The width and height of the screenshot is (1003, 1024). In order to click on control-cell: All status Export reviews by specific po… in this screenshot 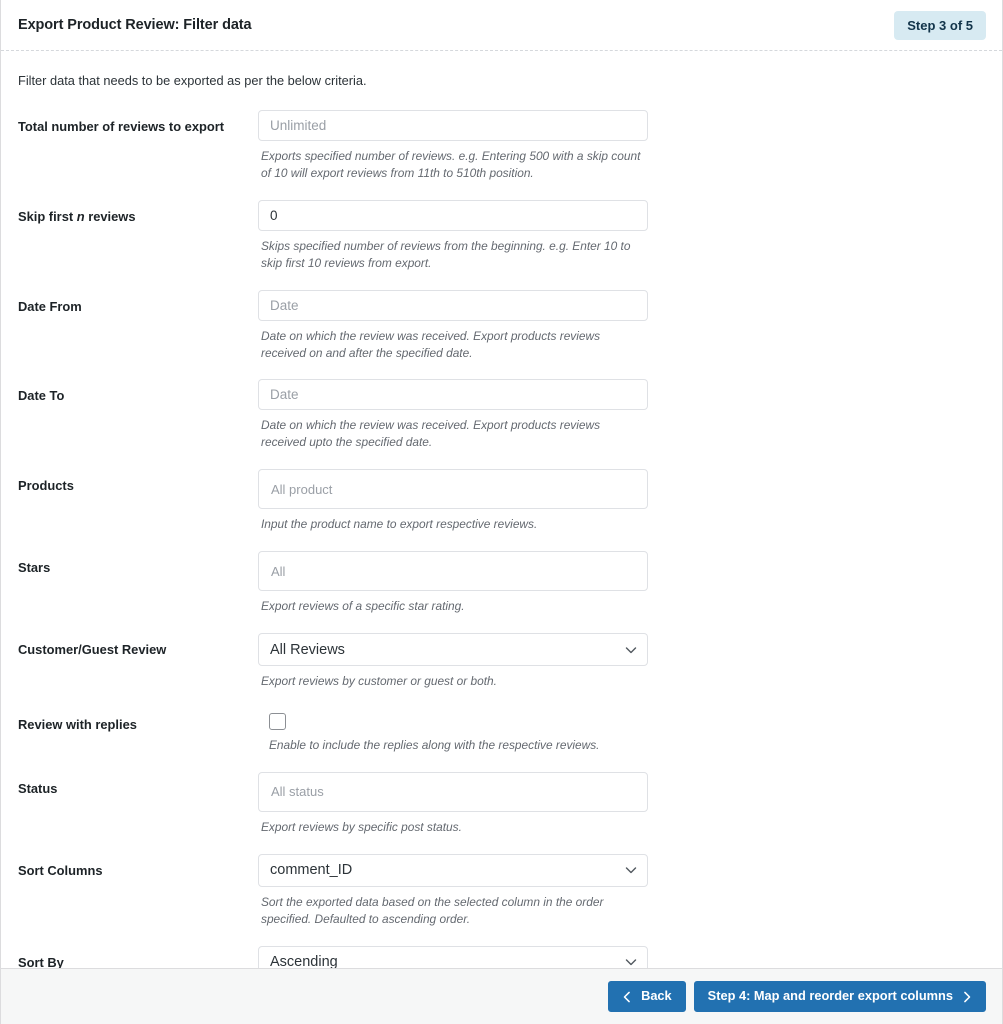, I will do `click(622, 812)`.